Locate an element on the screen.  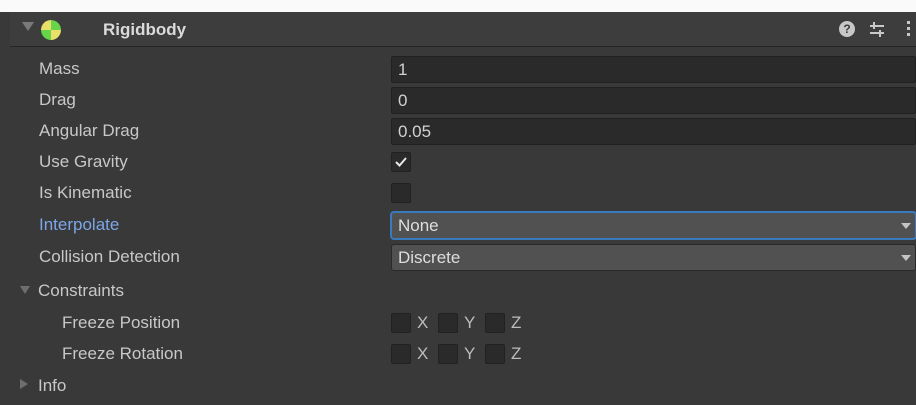
collision-detection-value: Discrete is located at coordinates (429, 257).